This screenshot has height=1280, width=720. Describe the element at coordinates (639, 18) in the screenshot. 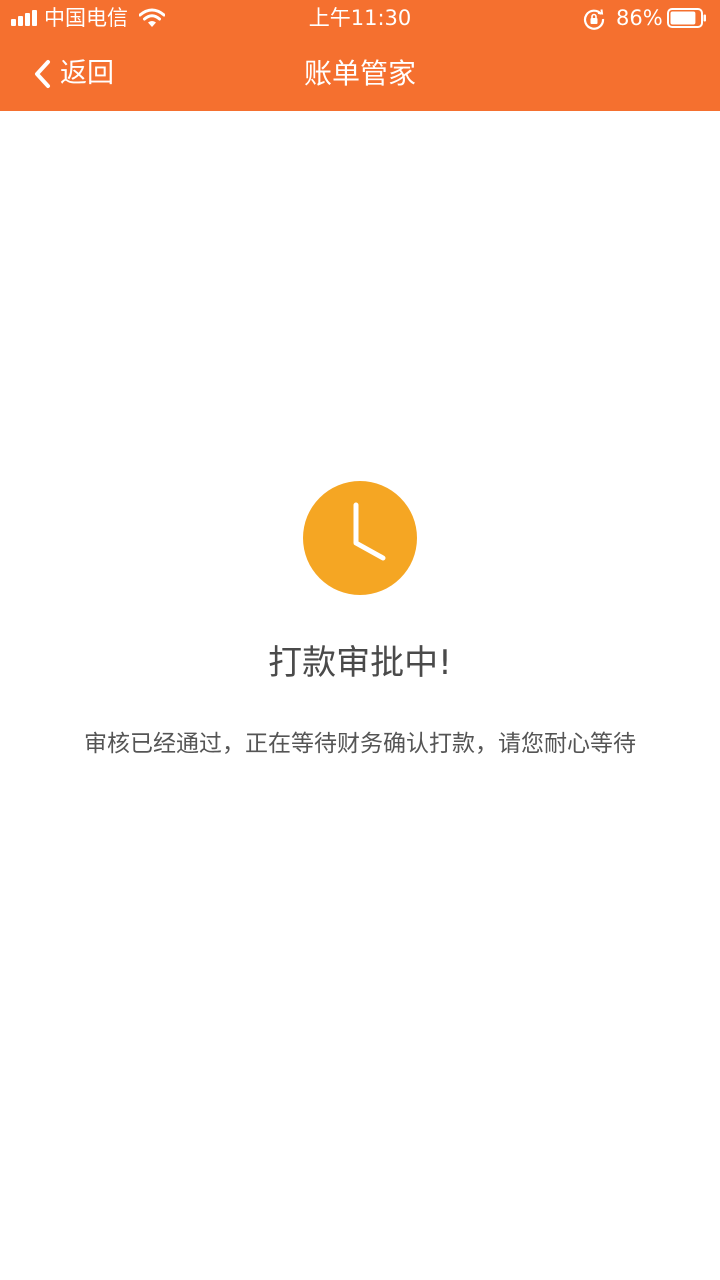

I see `battery-percent: 86%` at that location.